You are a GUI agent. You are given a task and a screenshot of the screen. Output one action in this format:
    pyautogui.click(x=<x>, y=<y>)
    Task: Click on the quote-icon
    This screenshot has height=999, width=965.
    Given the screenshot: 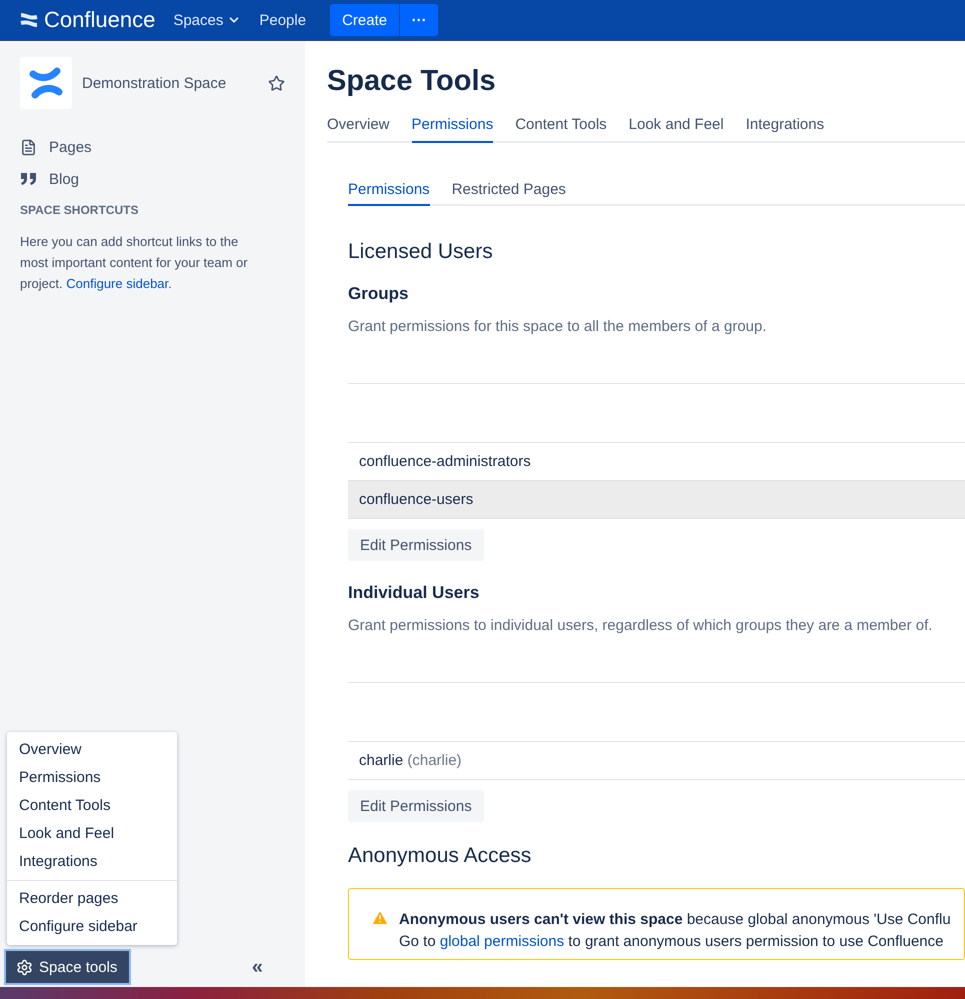 What is the action you would take?
    pyautogui.click(x=28, y=179)
    